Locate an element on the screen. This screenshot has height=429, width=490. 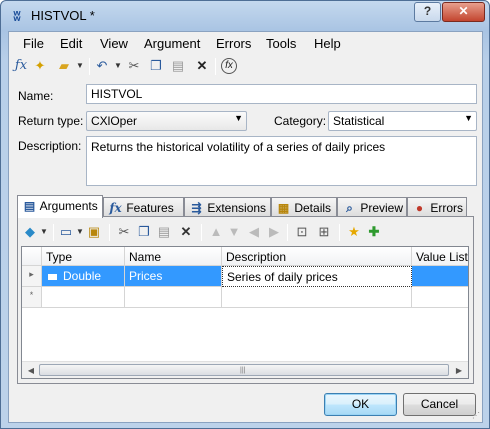
tab-preview-label: Preview is located at coordinates (382, 208).